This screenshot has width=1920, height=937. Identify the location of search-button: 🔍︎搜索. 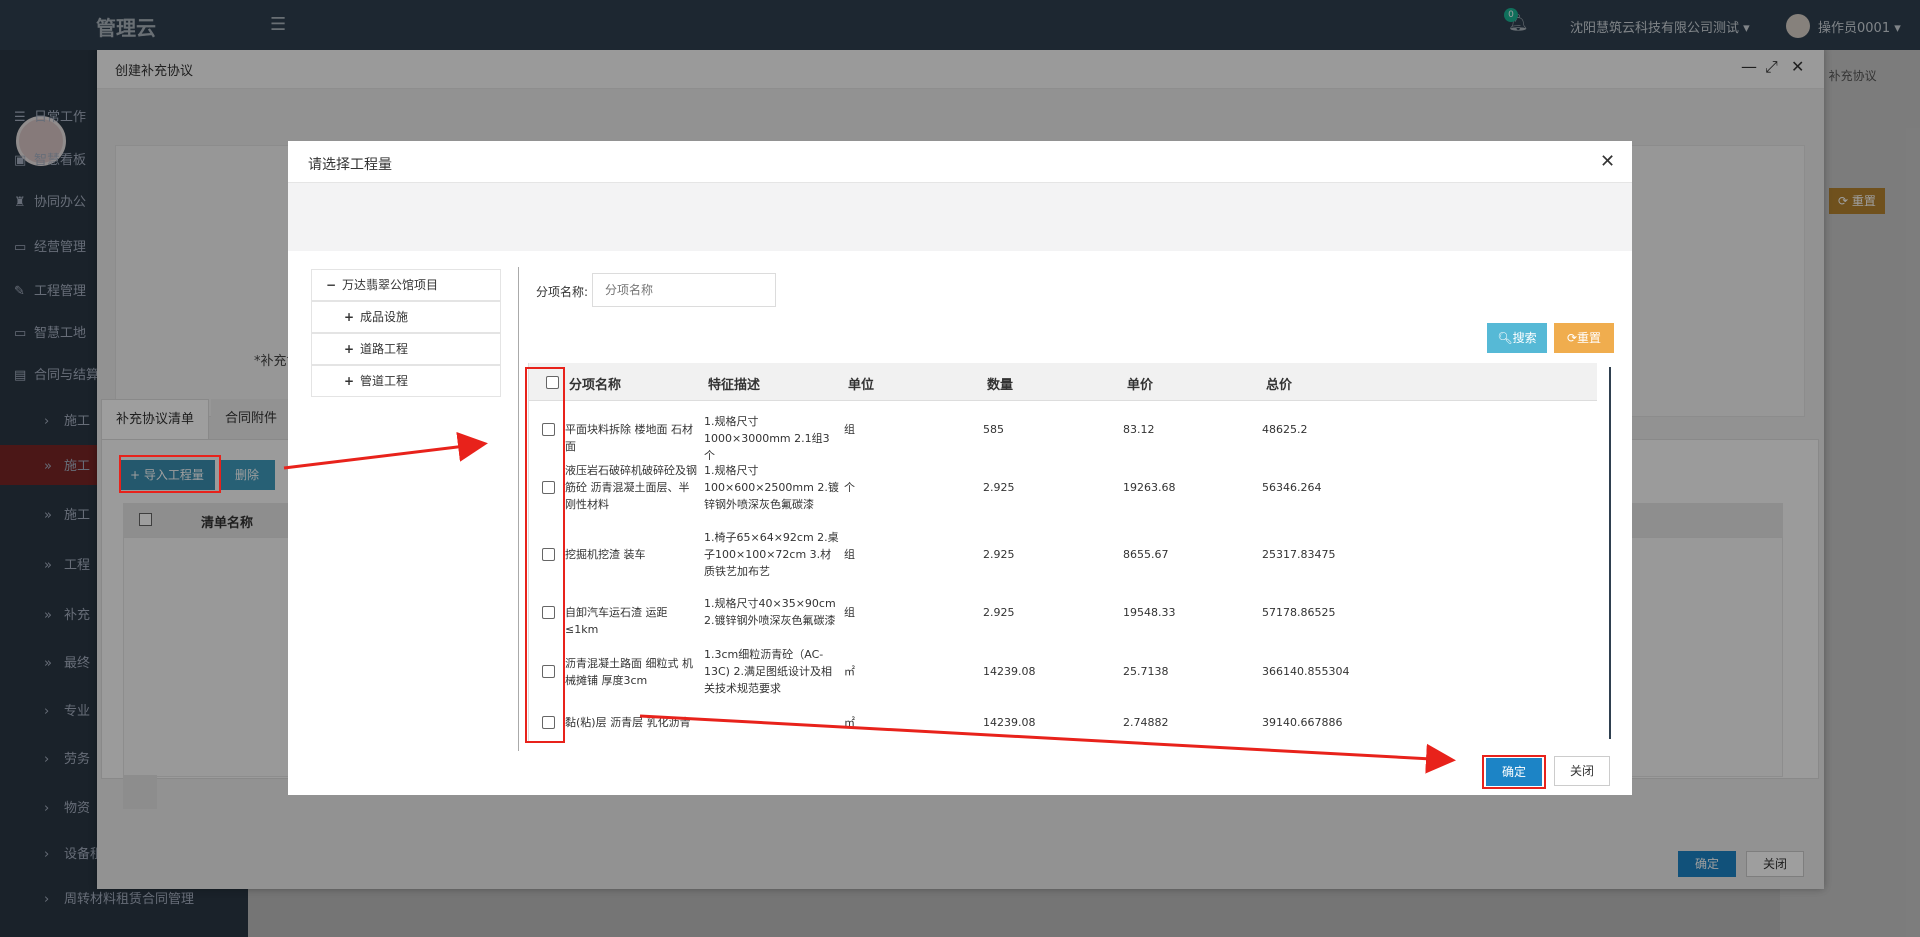
(1517, 338).